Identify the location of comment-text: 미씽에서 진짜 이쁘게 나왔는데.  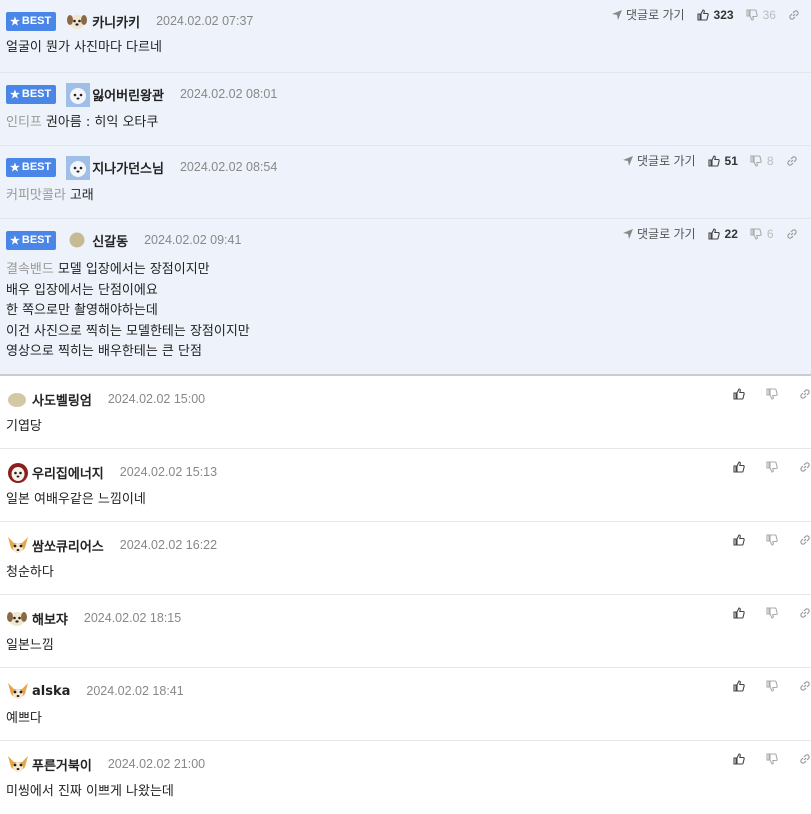
(90, 791).